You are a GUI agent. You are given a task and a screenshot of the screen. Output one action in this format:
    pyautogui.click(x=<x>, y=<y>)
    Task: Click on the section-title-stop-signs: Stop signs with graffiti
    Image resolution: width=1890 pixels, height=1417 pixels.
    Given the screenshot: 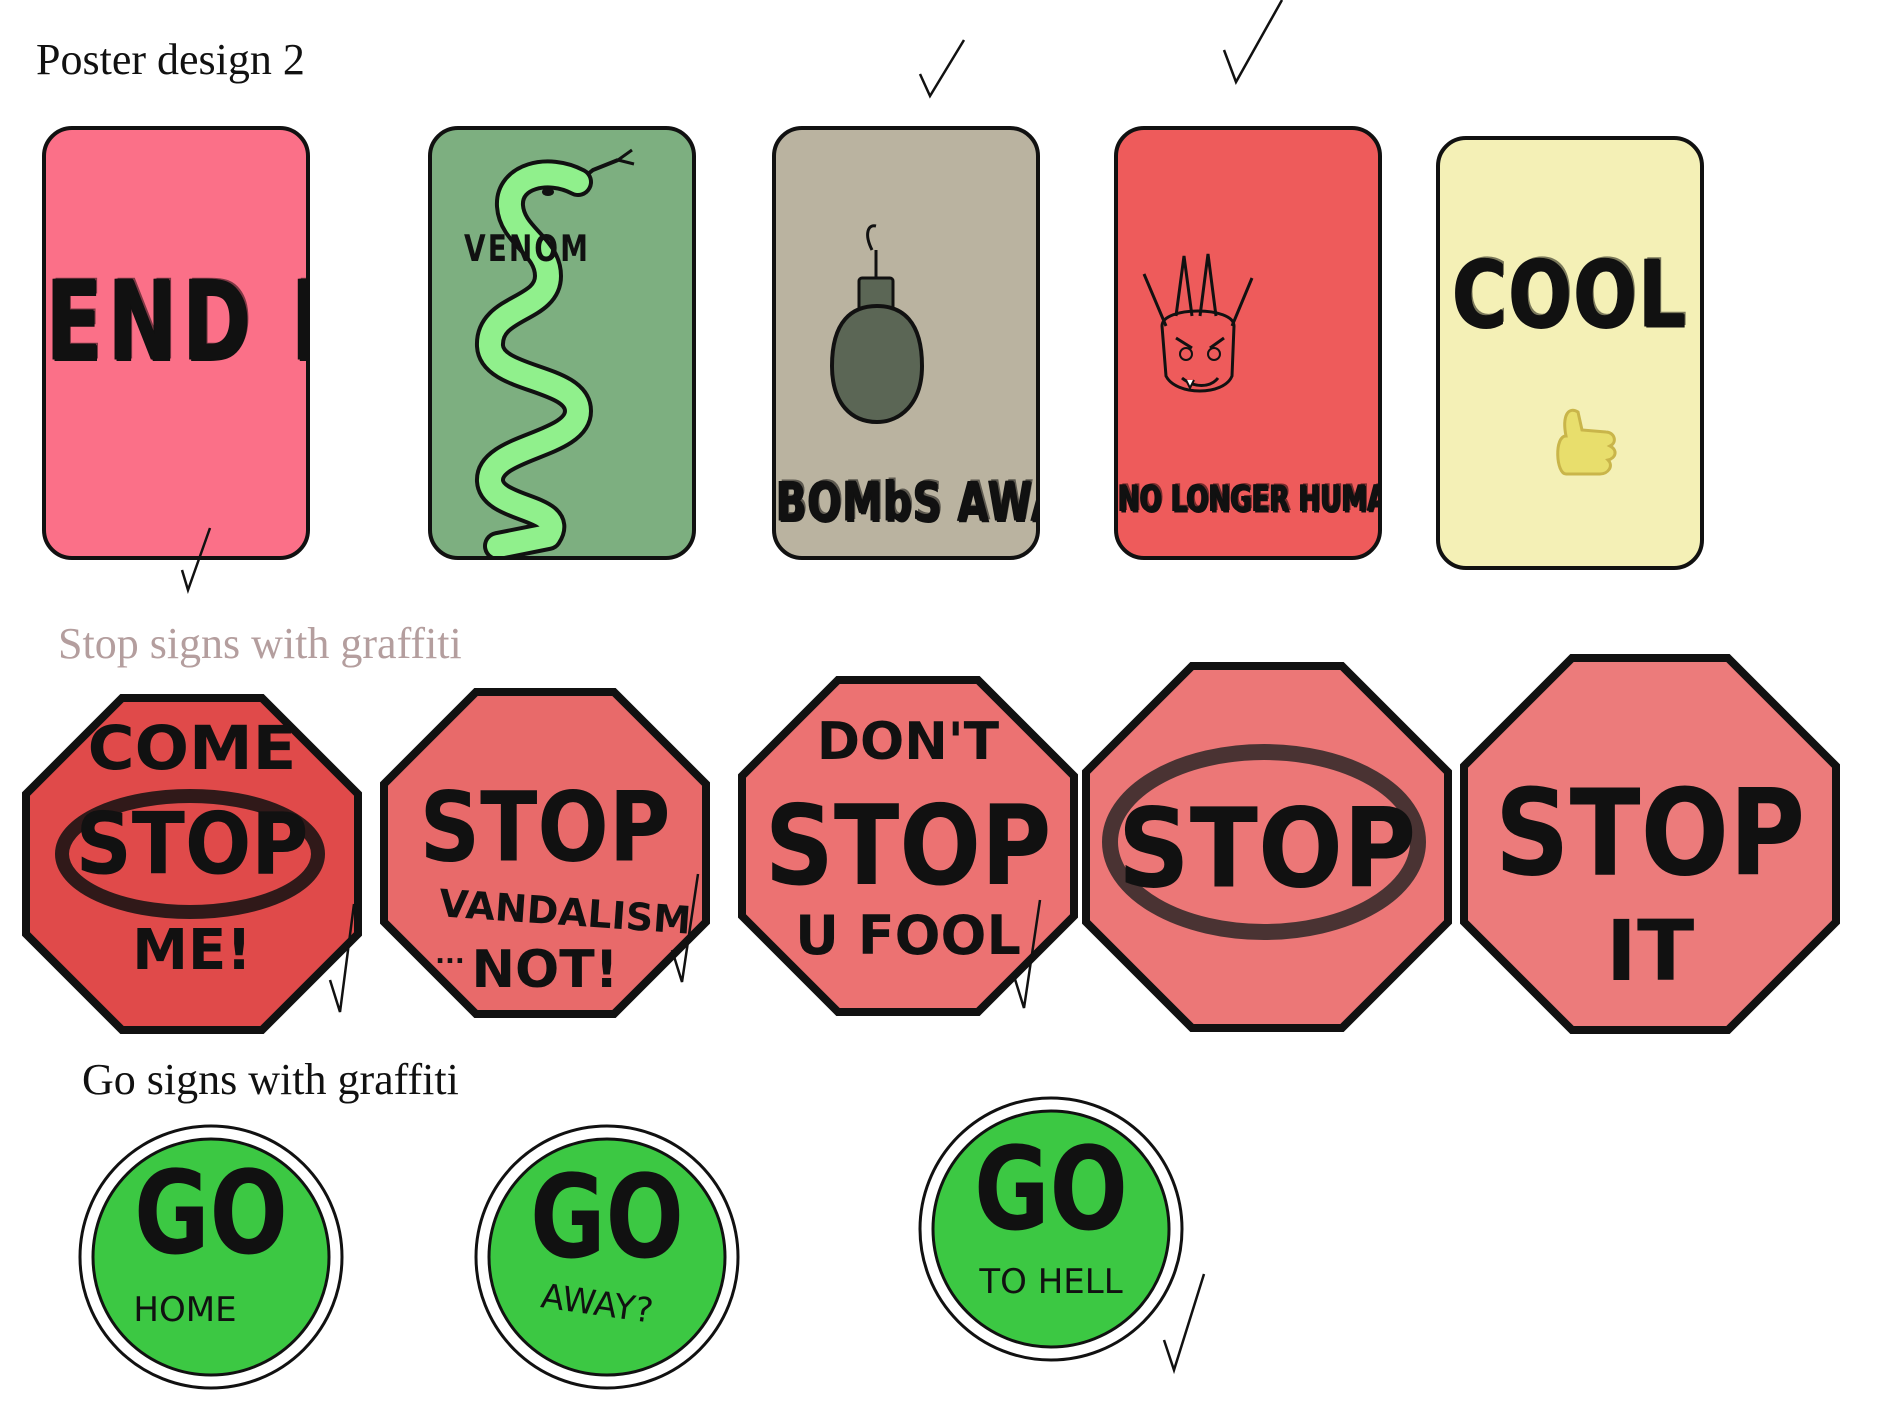 What is the action you would take?
    pyautogui.click(x=260, y=643)
    